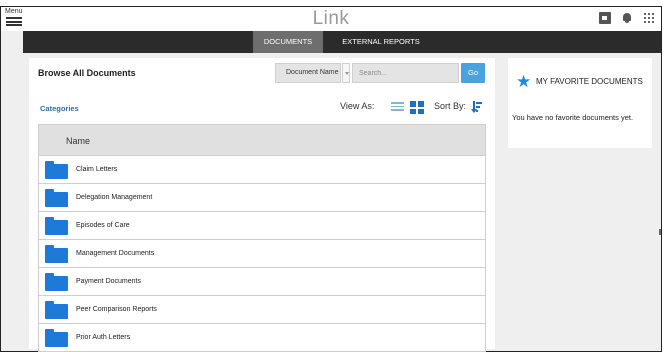  What do you see at coordinates (288, 42) in the screenshot?
I see `tab-documents: DOCUMENTS` at bounding box center [288, 42].